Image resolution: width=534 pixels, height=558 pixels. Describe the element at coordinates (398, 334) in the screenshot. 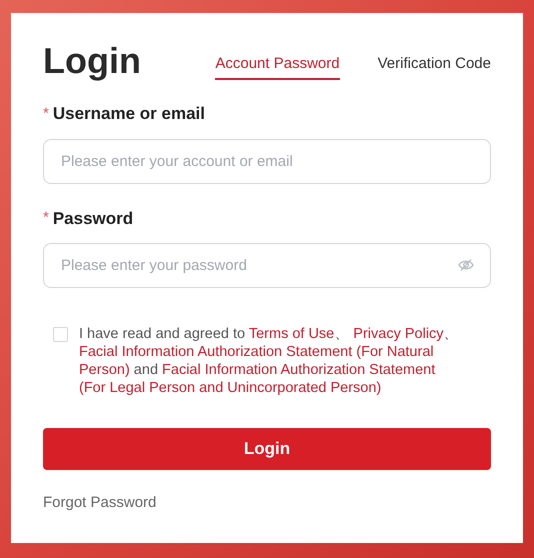

I see `agreement-link: Privacy Policy` at that location.